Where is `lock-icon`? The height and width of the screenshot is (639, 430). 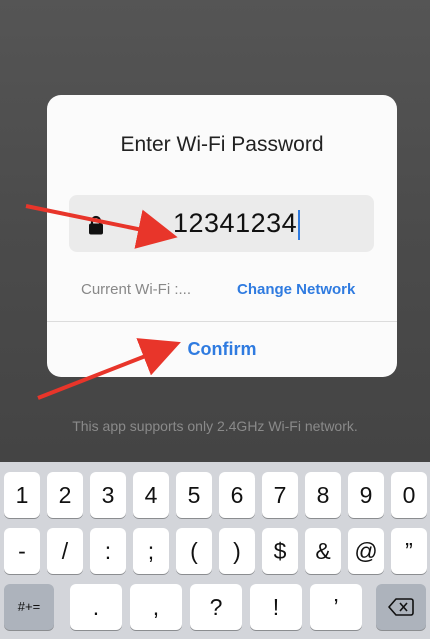 lock-icon is located at coordinates (96, 225).